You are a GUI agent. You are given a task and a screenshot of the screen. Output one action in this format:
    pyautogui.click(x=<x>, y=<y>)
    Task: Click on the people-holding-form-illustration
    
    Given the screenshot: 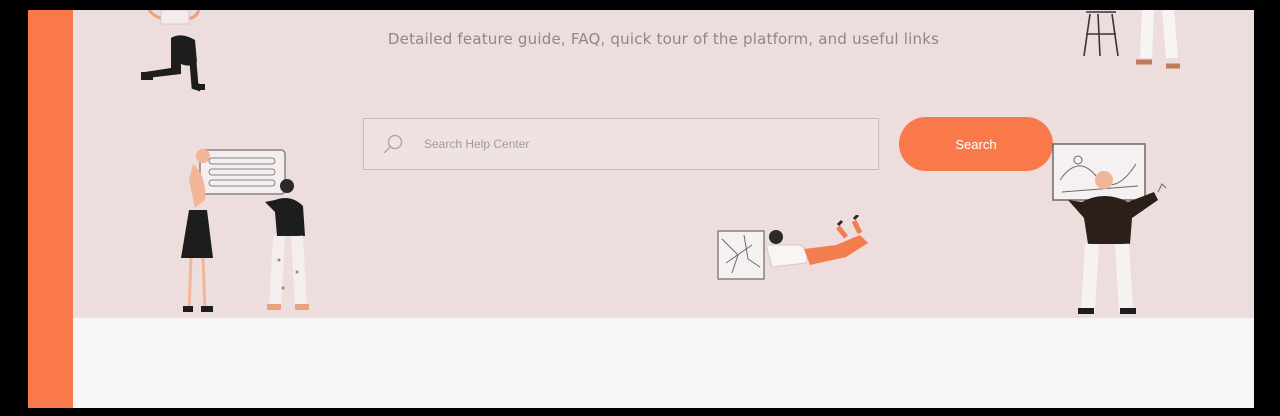 What is the action you would take?
    pyautogui.click(x=245, y=230)
    